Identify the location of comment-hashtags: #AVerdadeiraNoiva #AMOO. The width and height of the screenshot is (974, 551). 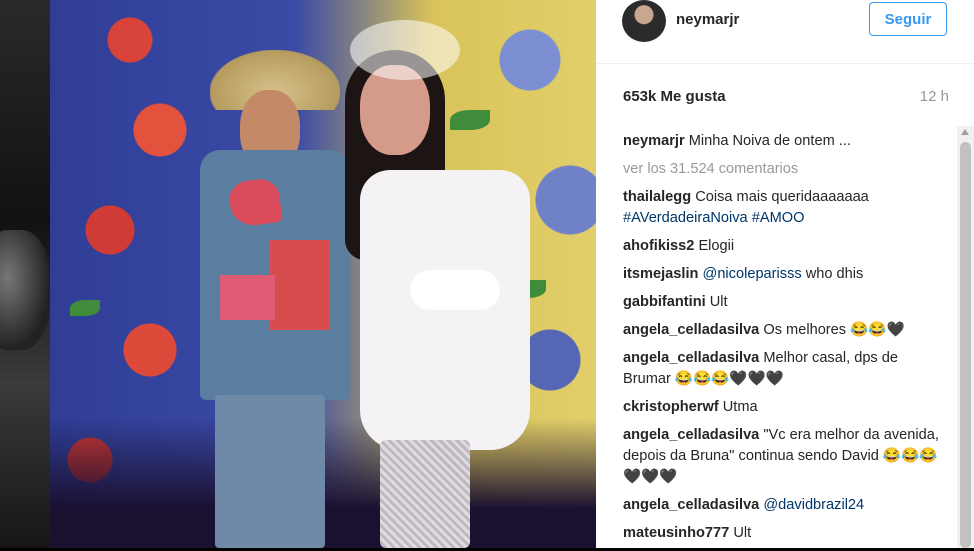
(713, 218).